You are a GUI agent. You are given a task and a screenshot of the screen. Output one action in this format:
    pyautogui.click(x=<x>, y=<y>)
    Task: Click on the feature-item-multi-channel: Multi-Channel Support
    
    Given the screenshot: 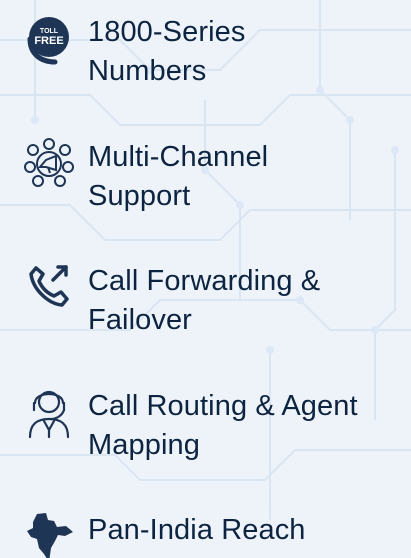 What is the action you would take?
    pyautogui.click(x=210, y=177)
    